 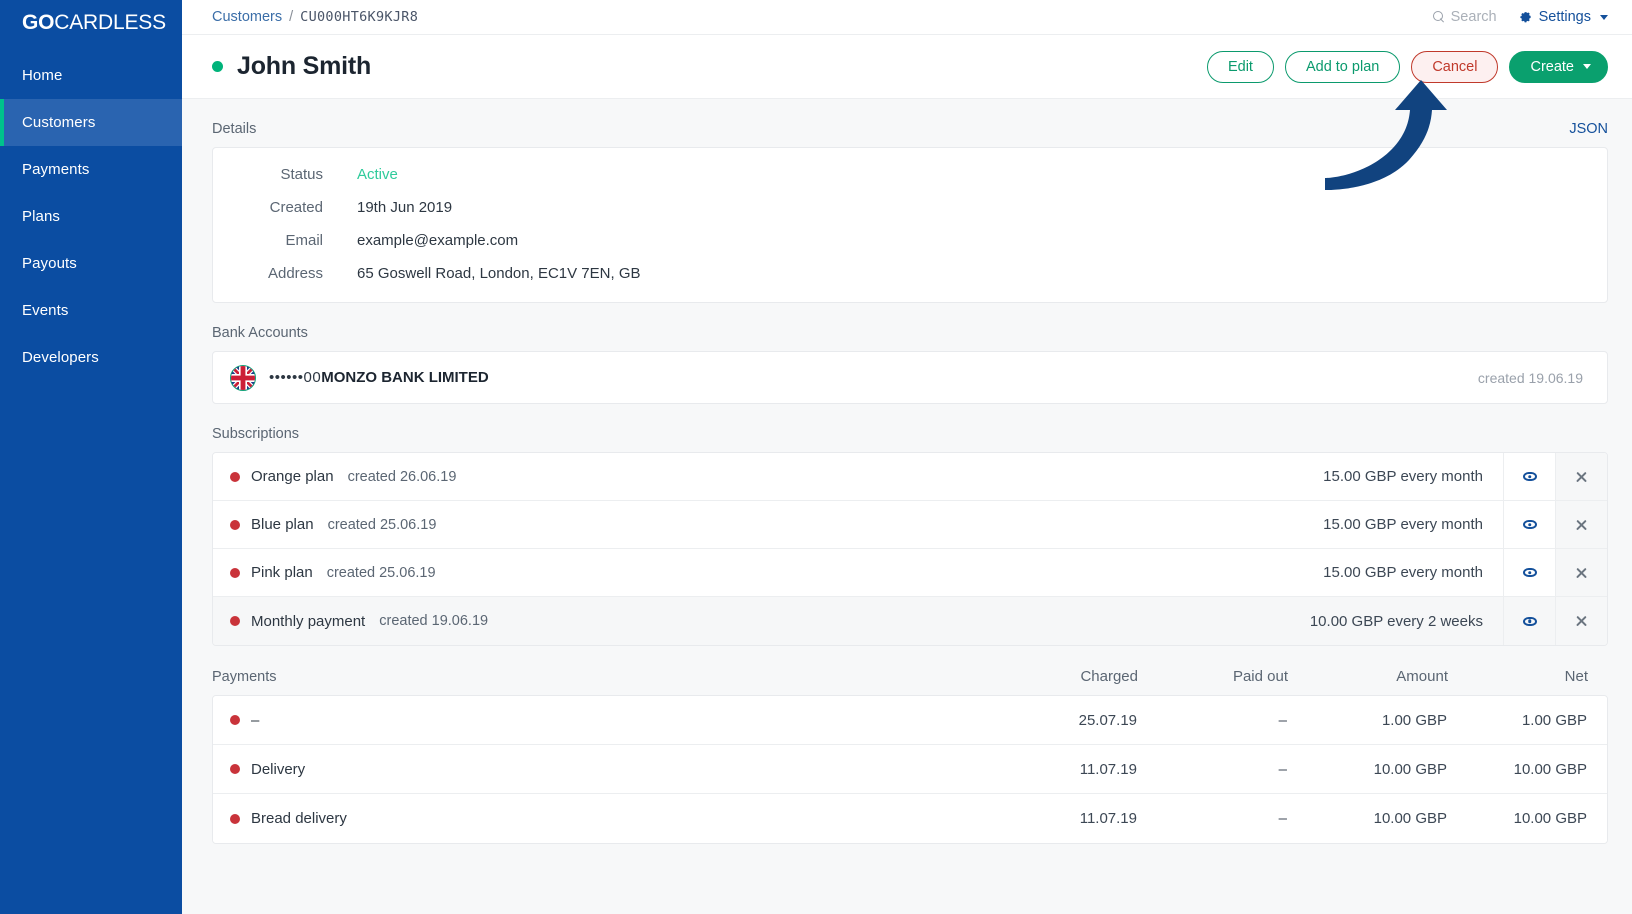 I want to click on bank-accounts-section-header: Bank Accounts, so click(x=910, y=327).